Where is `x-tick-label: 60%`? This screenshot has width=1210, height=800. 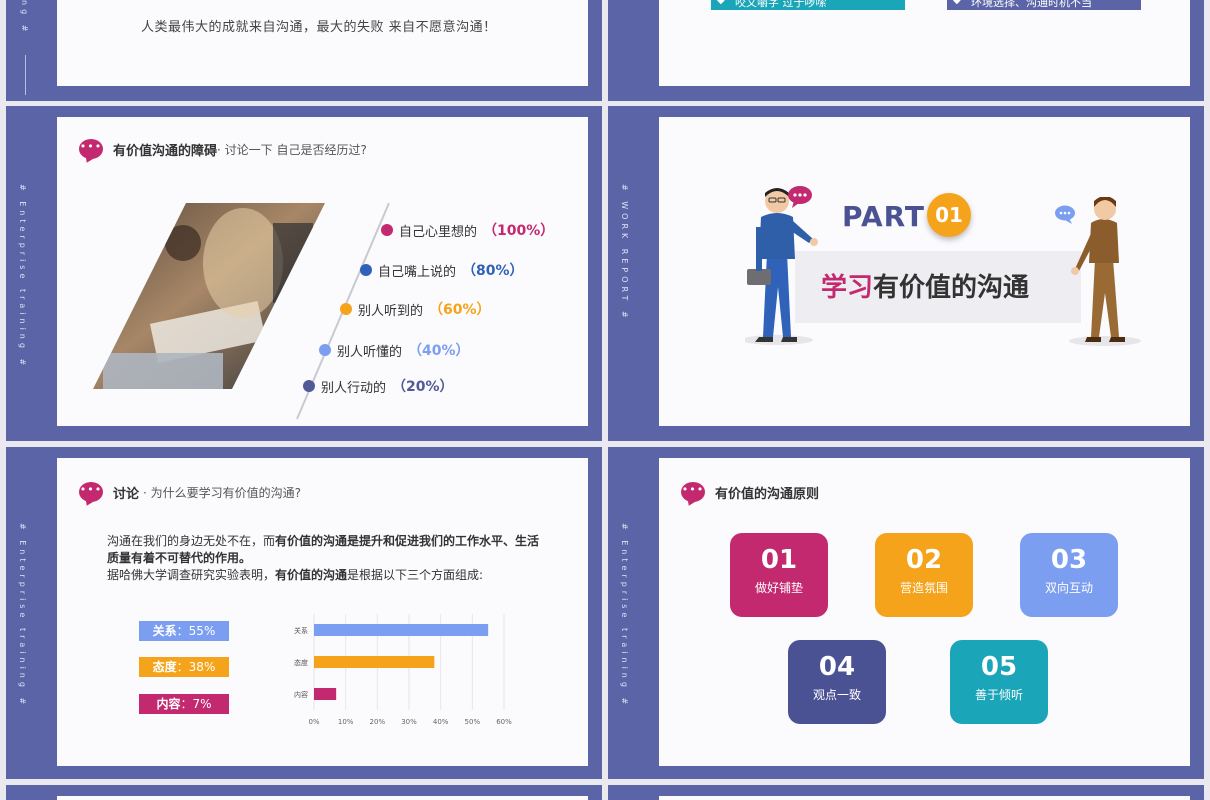
x-tick-label: 60% is located at coordinates (504, 722).